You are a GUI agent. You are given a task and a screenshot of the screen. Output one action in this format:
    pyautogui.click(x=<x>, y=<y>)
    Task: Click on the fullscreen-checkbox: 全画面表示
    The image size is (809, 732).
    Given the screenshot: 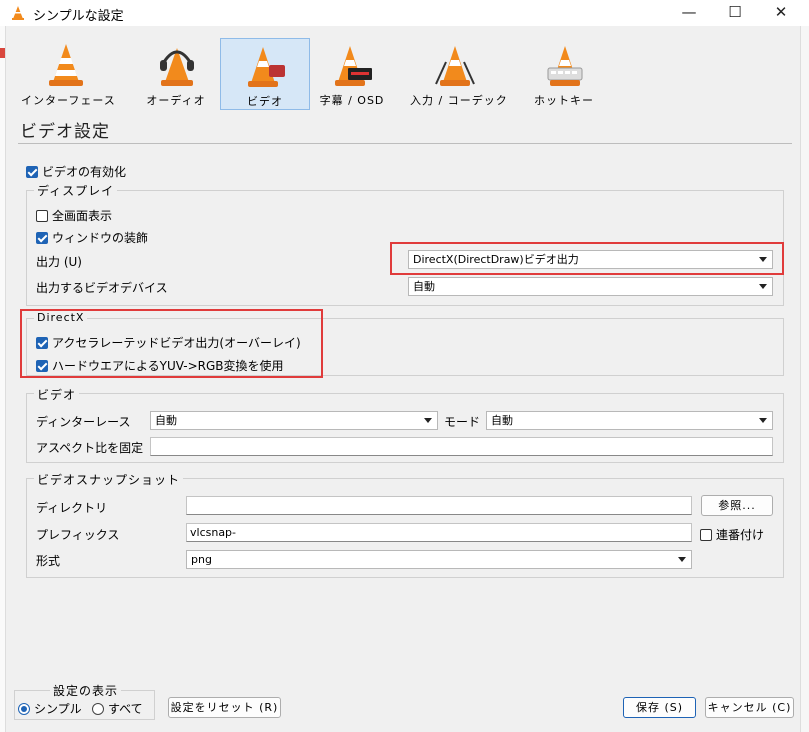 What is the action you would take?
    pyautogui.click(x=74, y=215)
    